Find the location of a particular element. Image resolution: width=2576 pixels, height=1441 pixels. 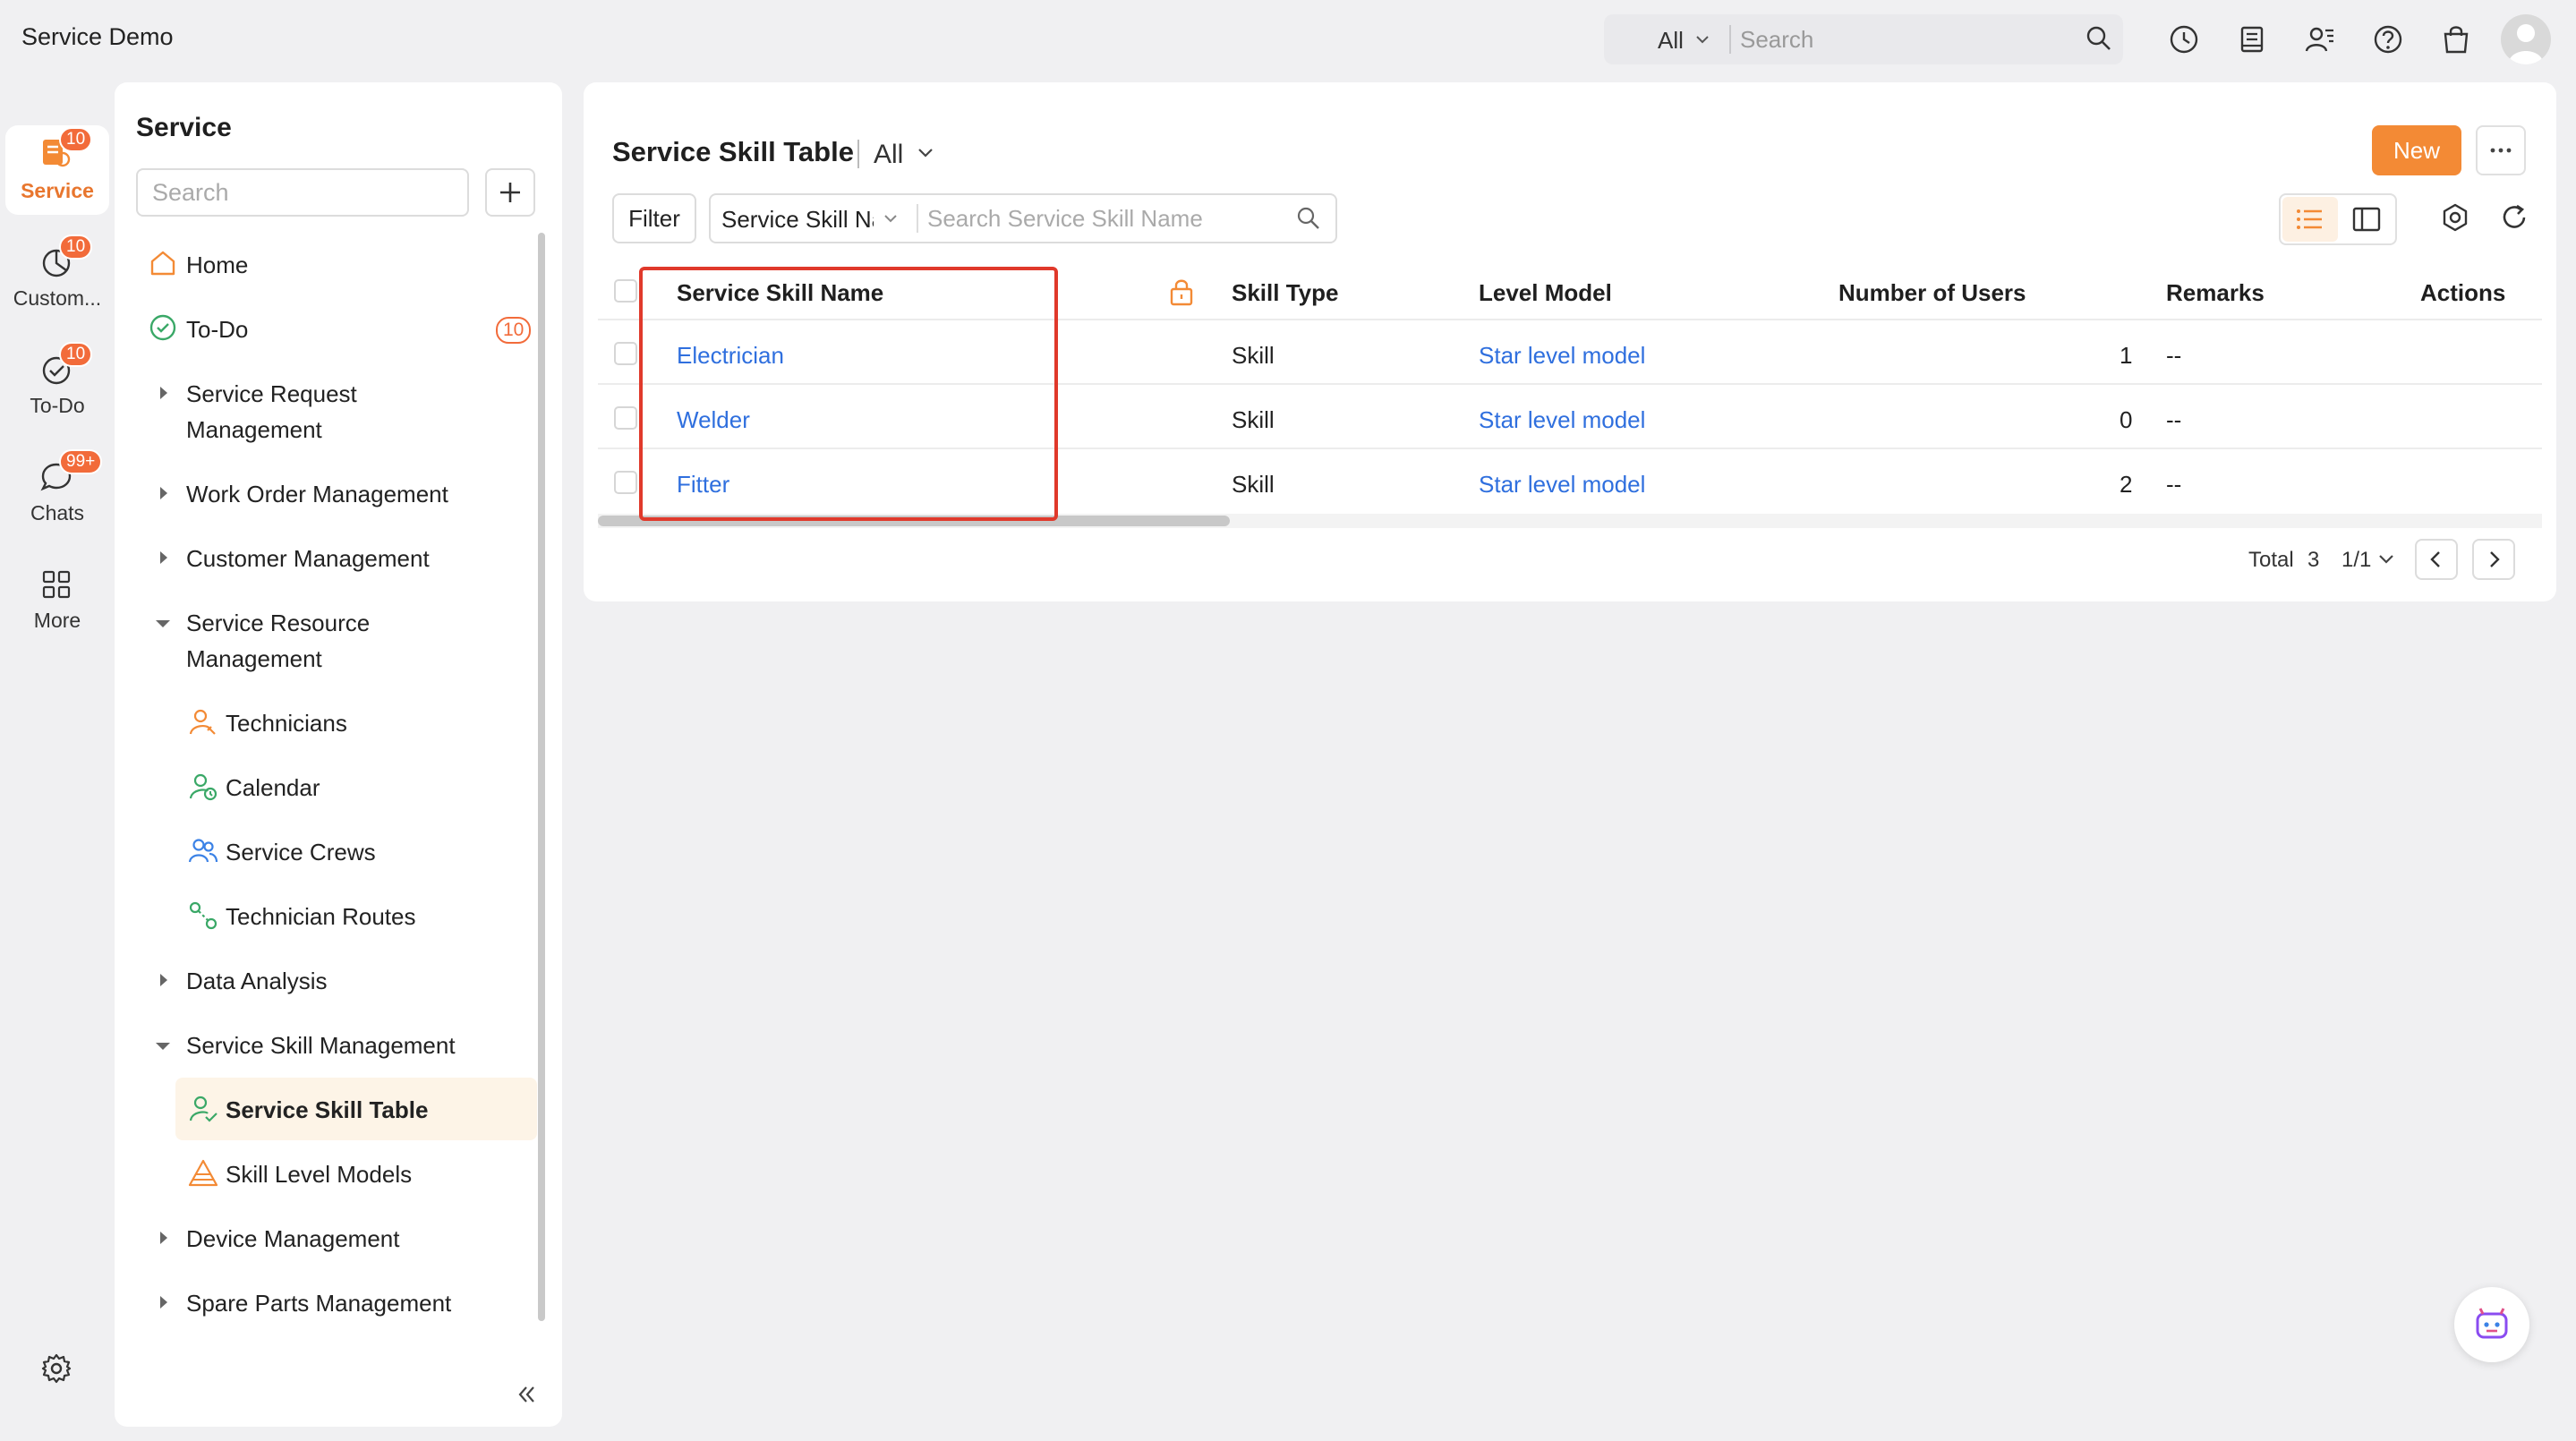

route-icon is located at coordinates (203, 915).